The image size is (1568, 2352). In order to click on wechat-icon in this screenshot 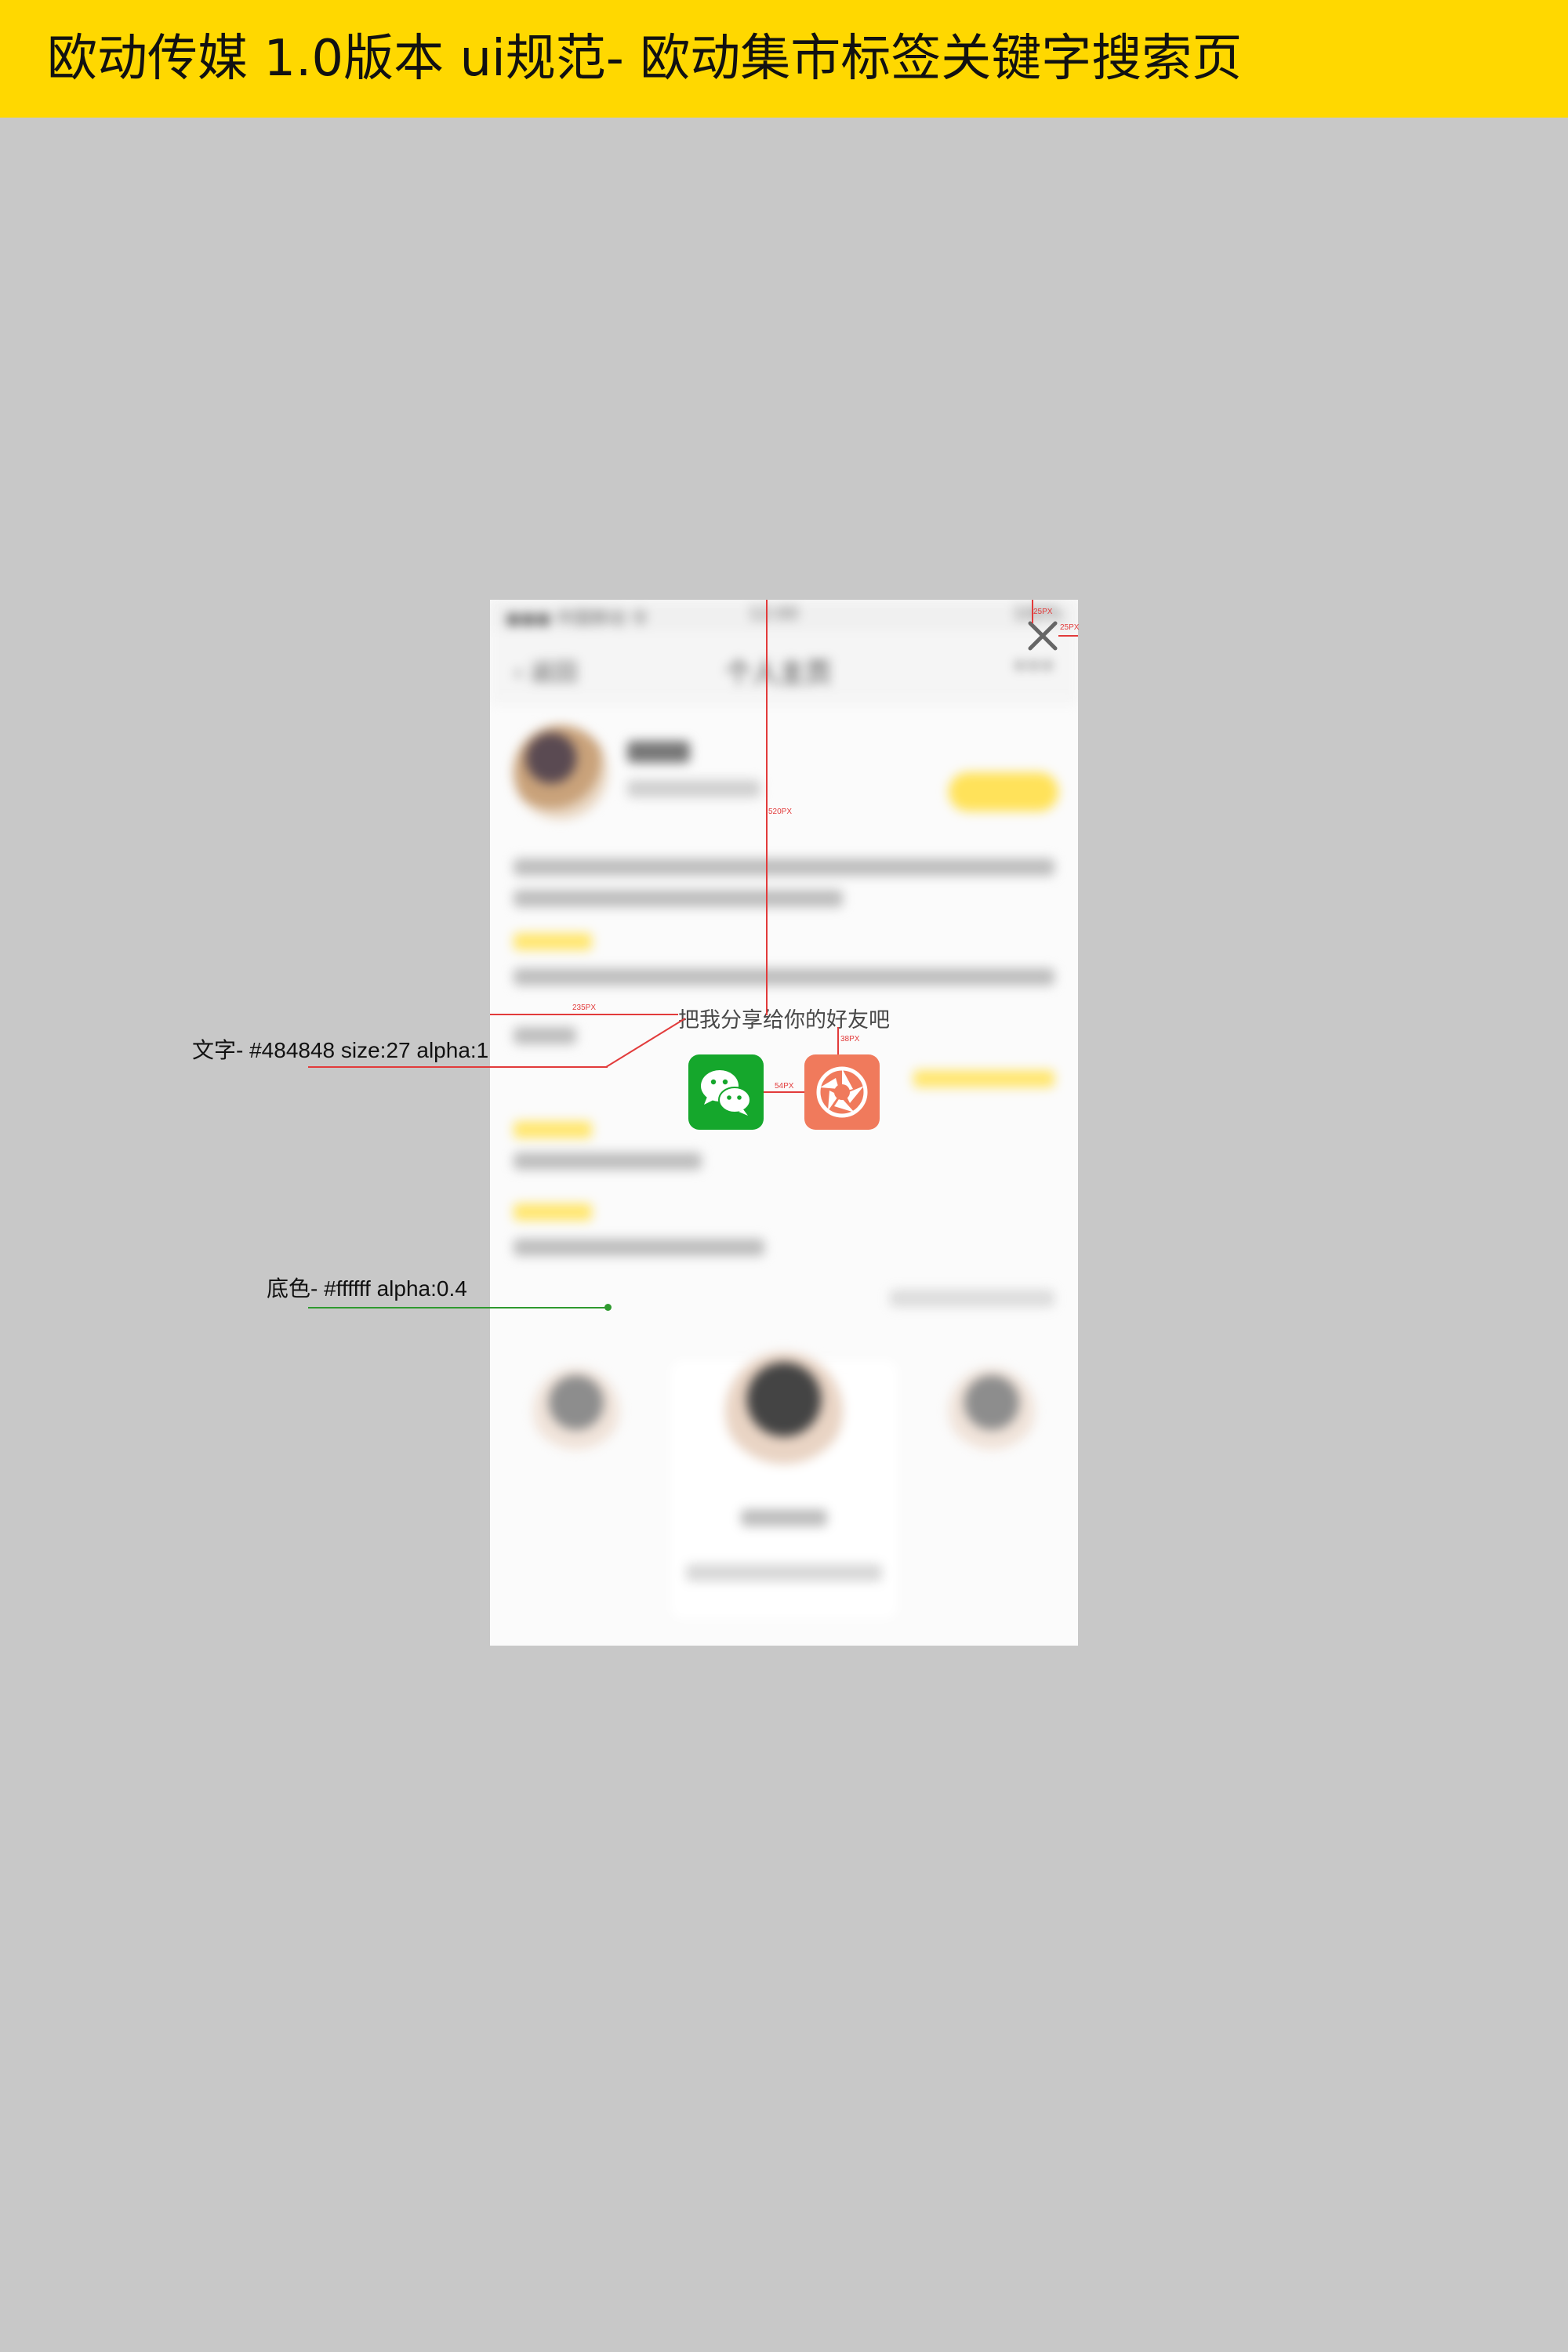, I will do `click(726, 1093)`.